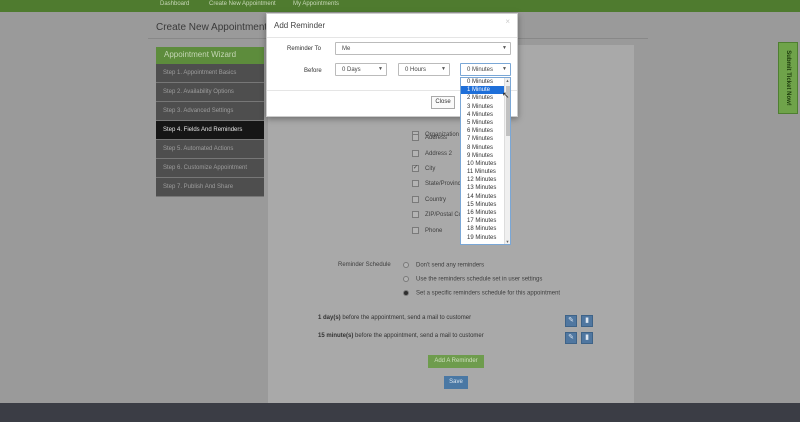  Describe the element at coordinates (212, 27) in the screenshot. I see `page-title: Create New Appointment` at that location.